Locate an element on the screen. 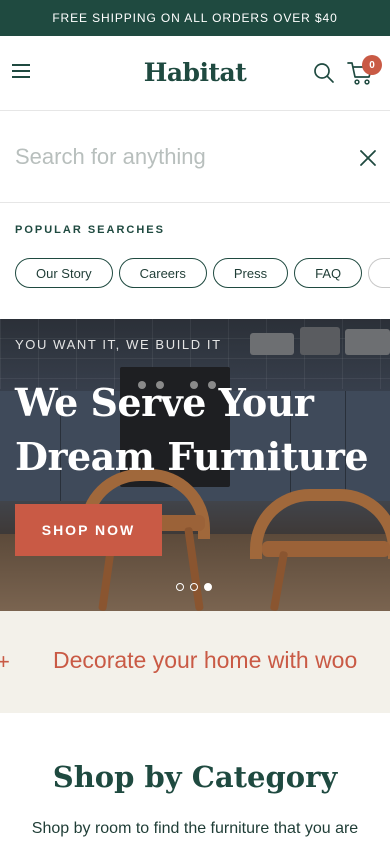  logo-text: Habitat is located at coordinates (195, 72).